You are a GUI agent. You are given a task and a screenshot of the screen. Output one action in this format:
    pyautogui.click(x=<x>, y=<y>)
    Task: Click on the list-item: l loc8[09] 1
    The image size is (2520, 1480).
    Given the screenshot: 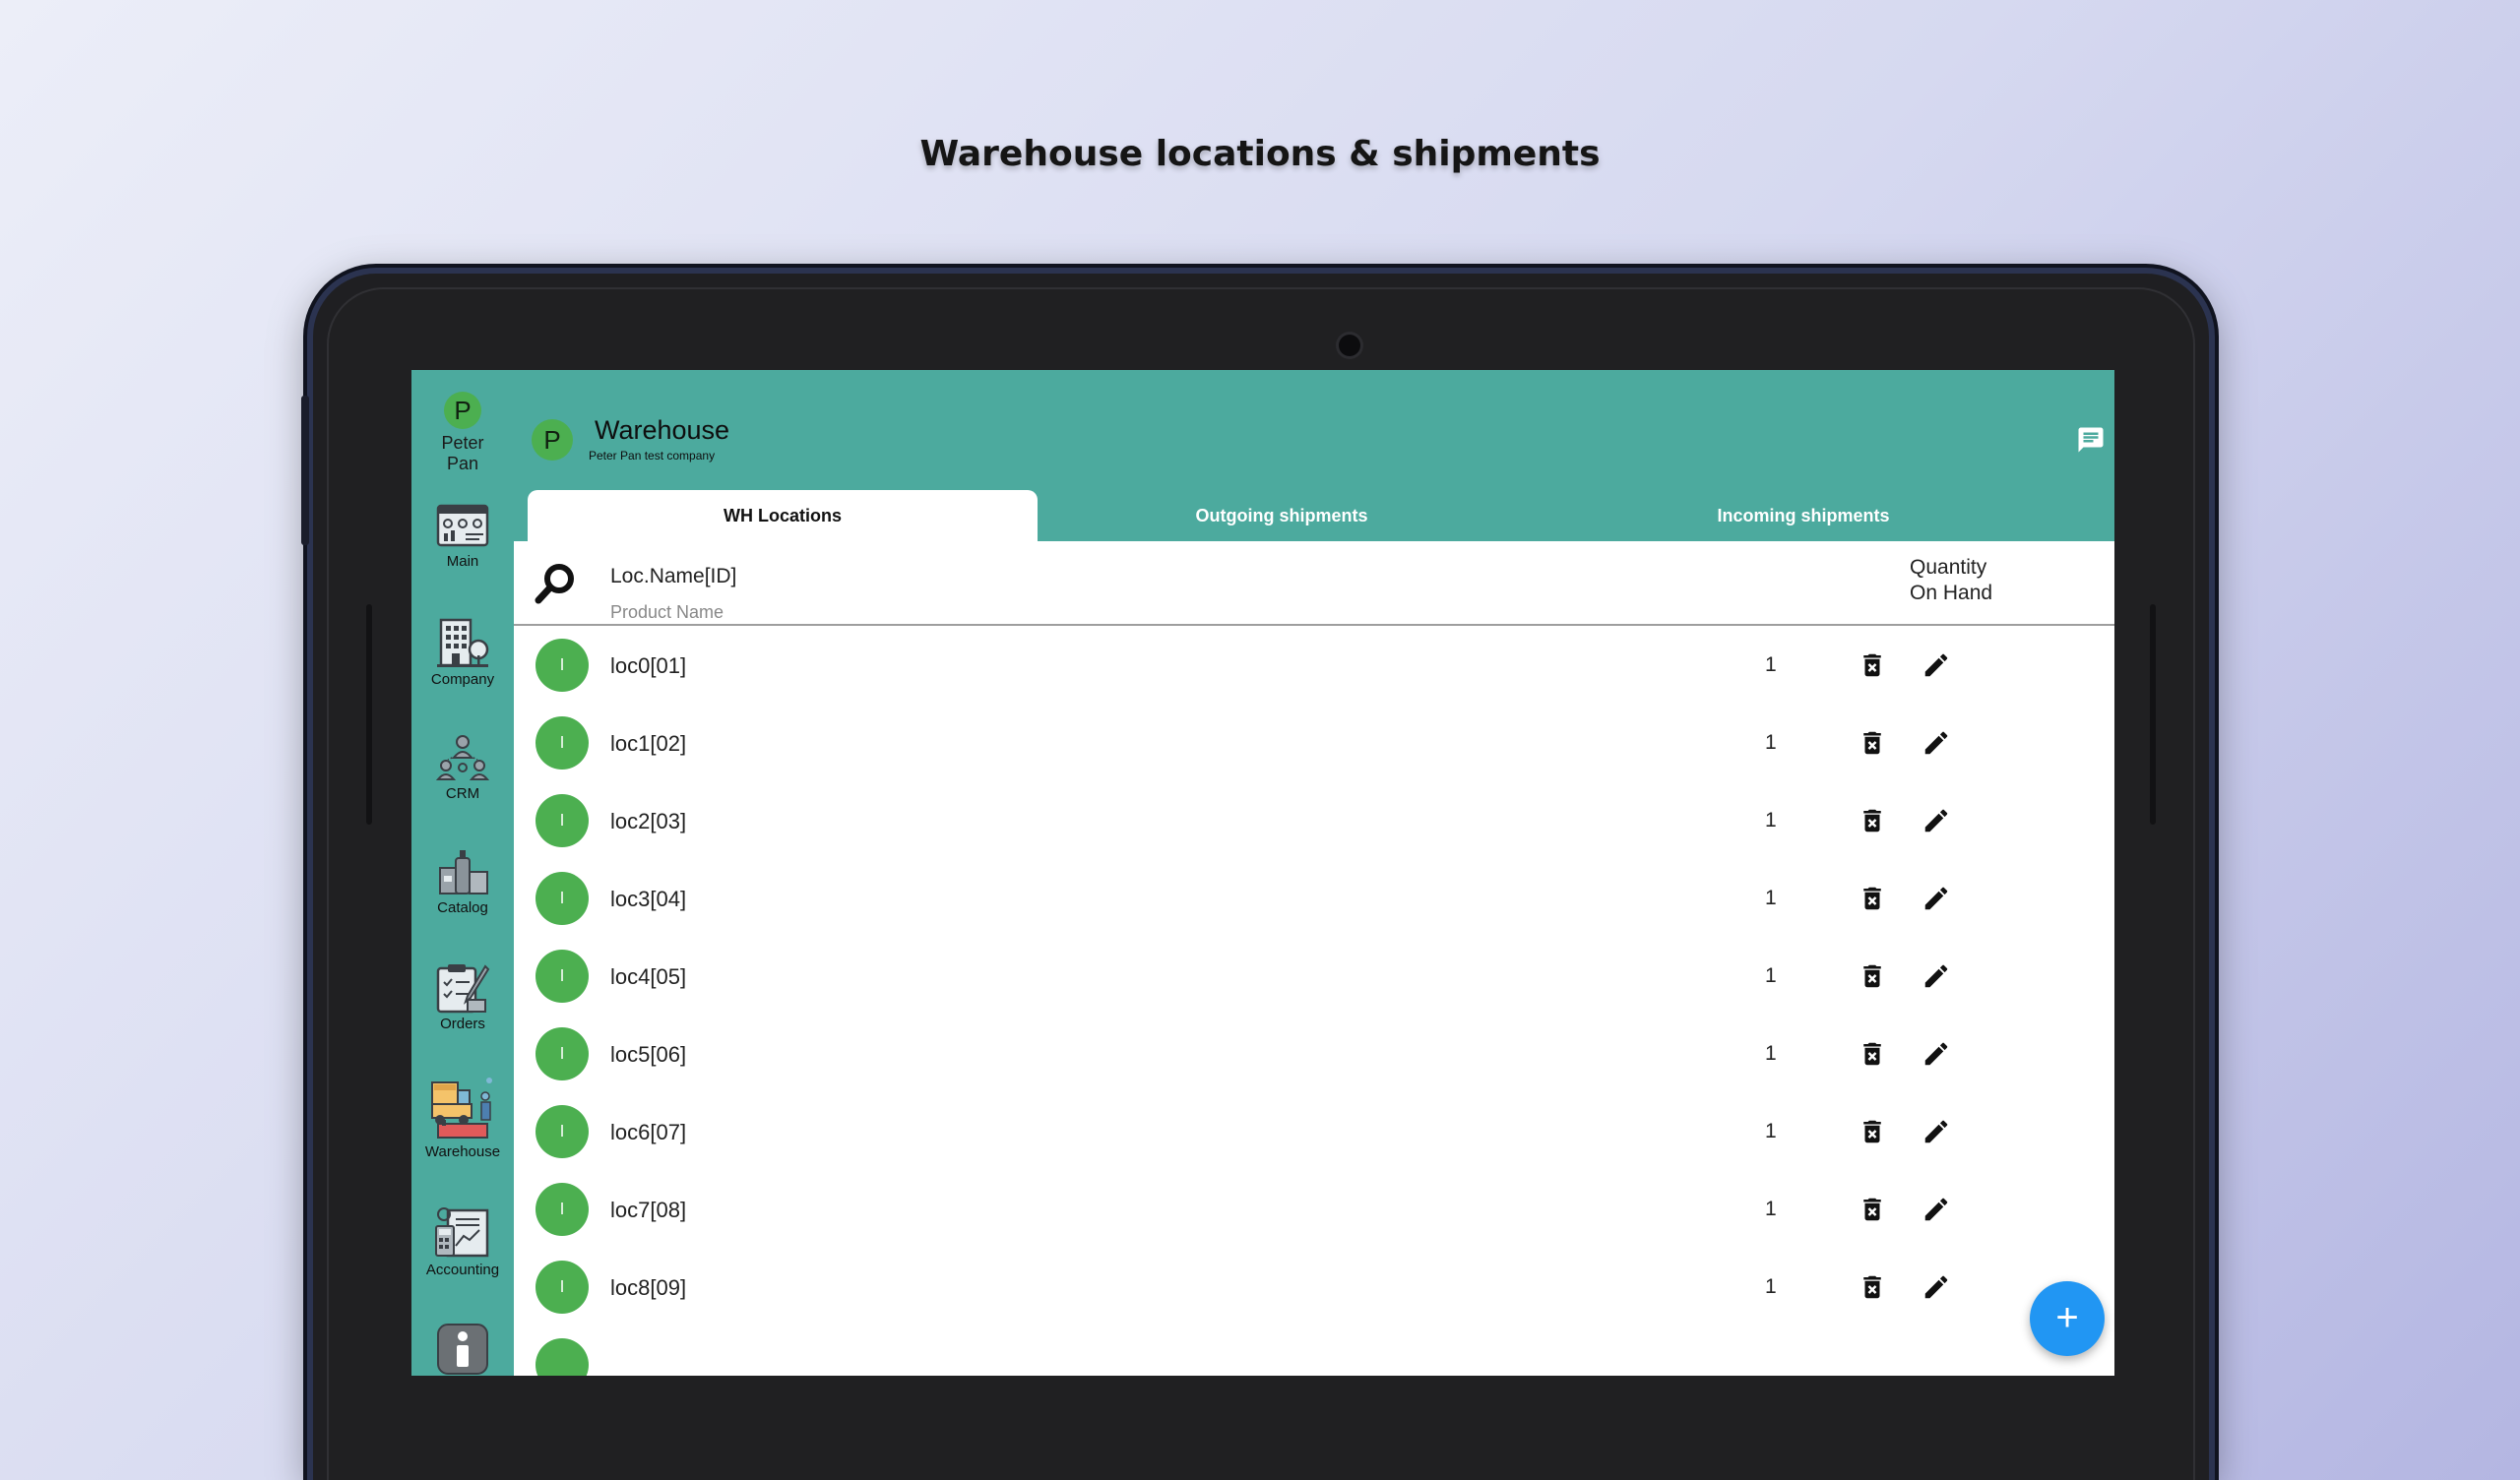 What is the action you would take?
    pyautogui.click(x=1314, y=1287)
    